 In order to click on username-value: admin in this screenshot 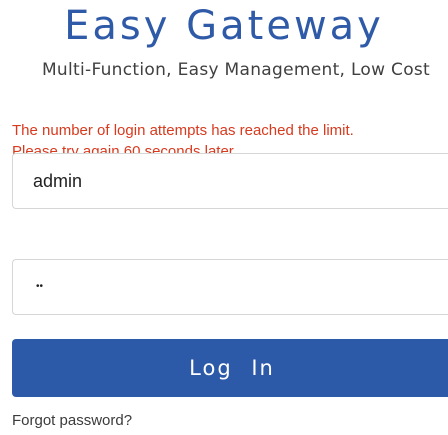, I will do `click(58, 181)`.